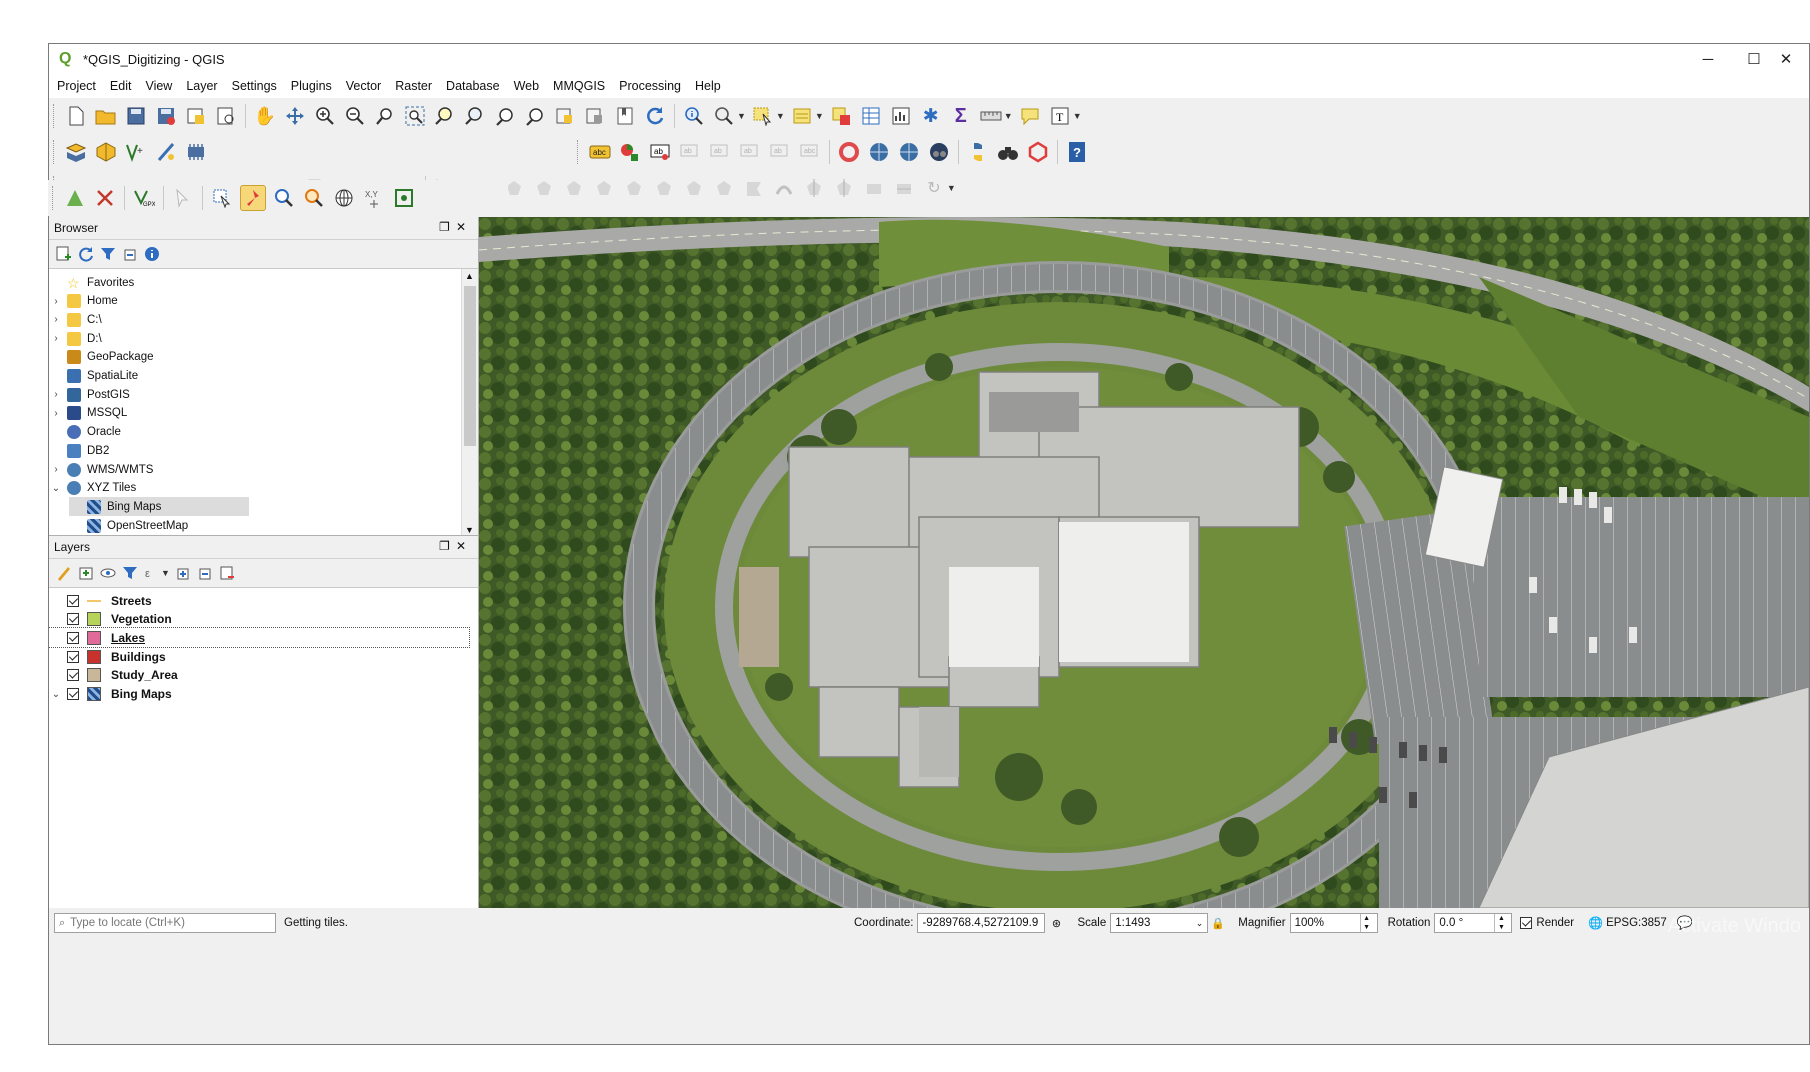 This screenshot has height=1072, width=1810. Describe the element at coordinates (931, 116) in the screenshot. I see `field-calculator-icon: ✱` at that location.